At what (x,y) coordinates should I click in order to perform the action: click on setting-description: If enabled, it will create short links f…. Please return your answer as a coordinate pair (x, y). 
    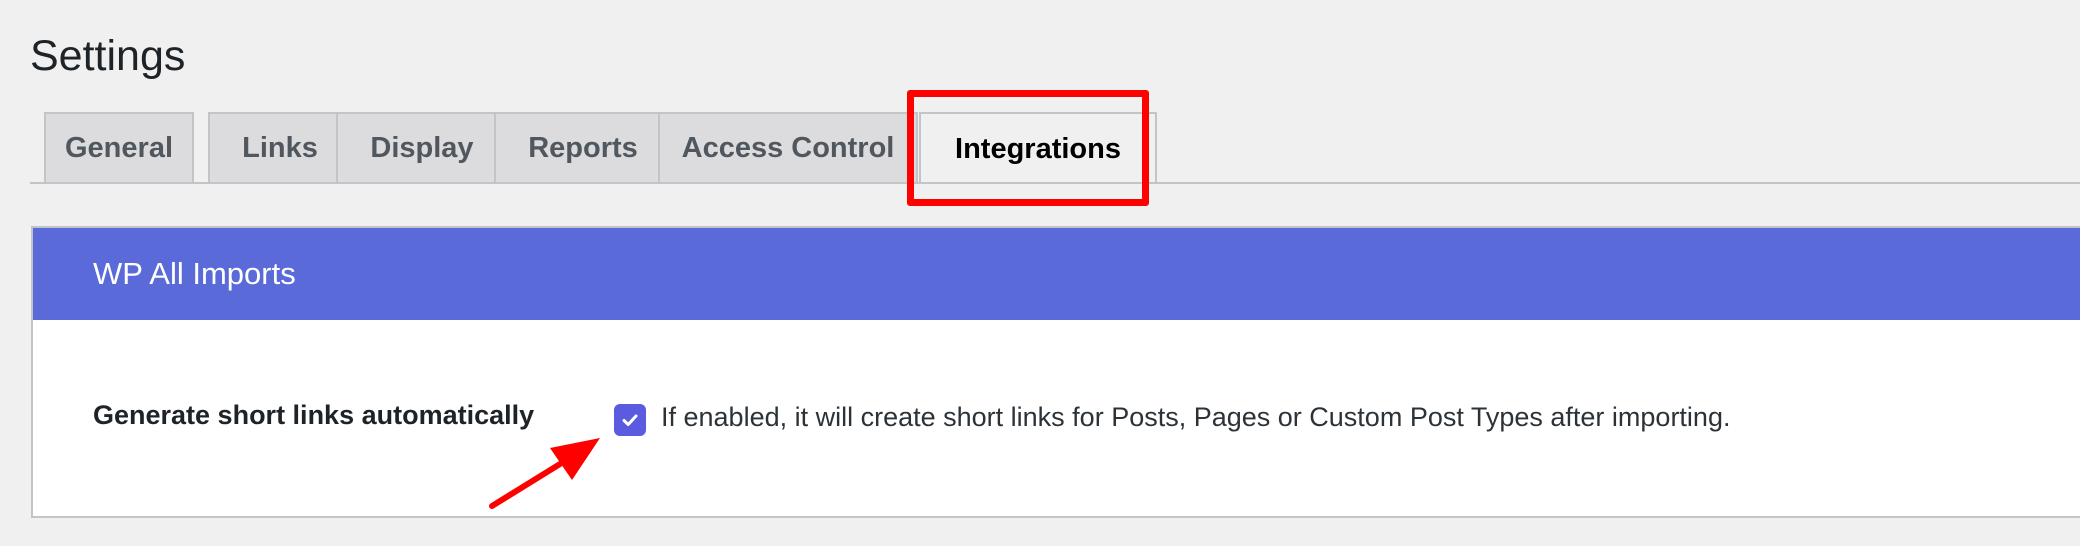
    Looking at the image, I should click on (1196, 417).